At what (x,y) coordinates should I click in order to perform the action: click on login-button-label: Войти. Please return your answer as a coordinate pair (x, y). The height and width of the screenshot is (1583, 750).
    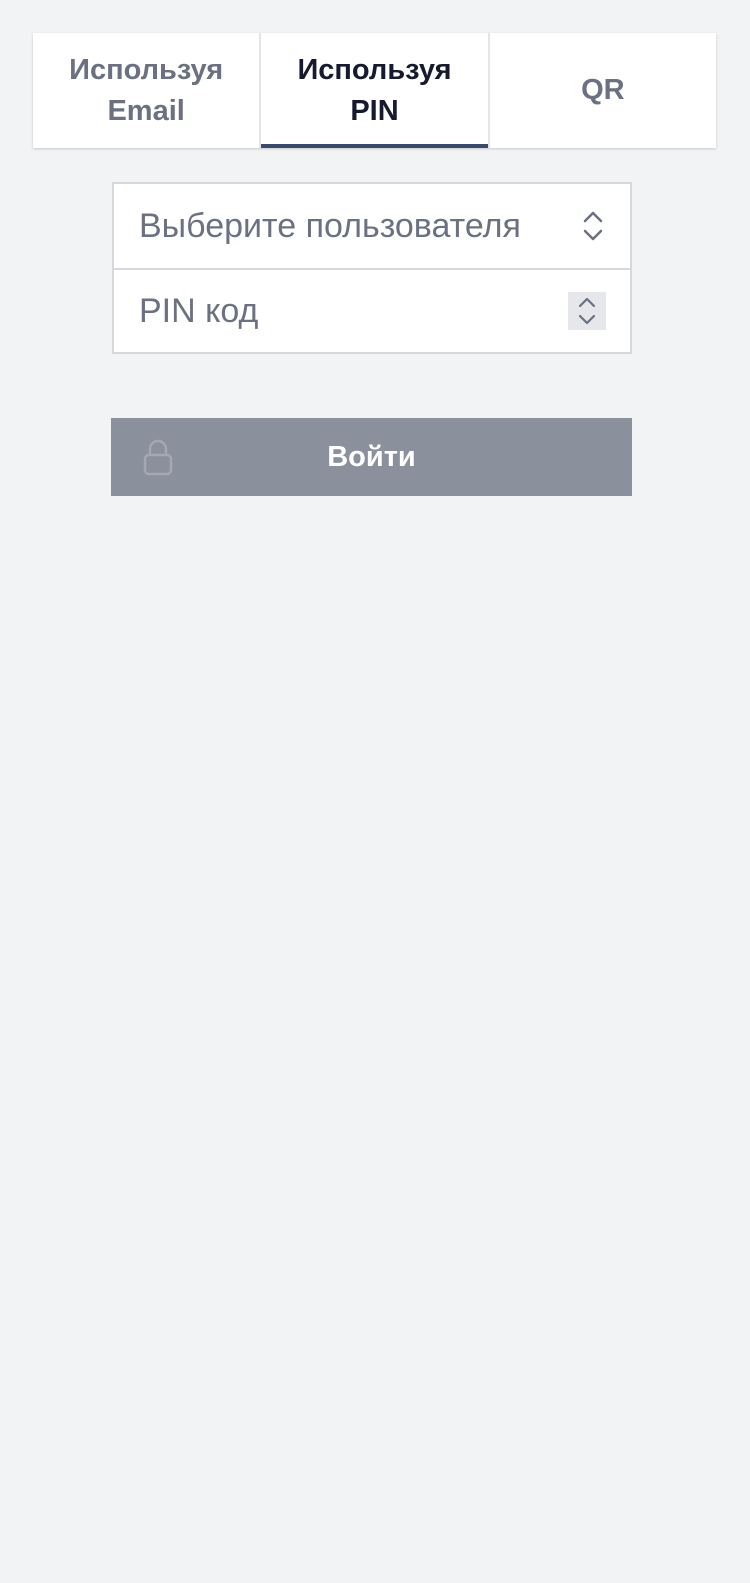
    Looking at the image, I should click on (371, 456).